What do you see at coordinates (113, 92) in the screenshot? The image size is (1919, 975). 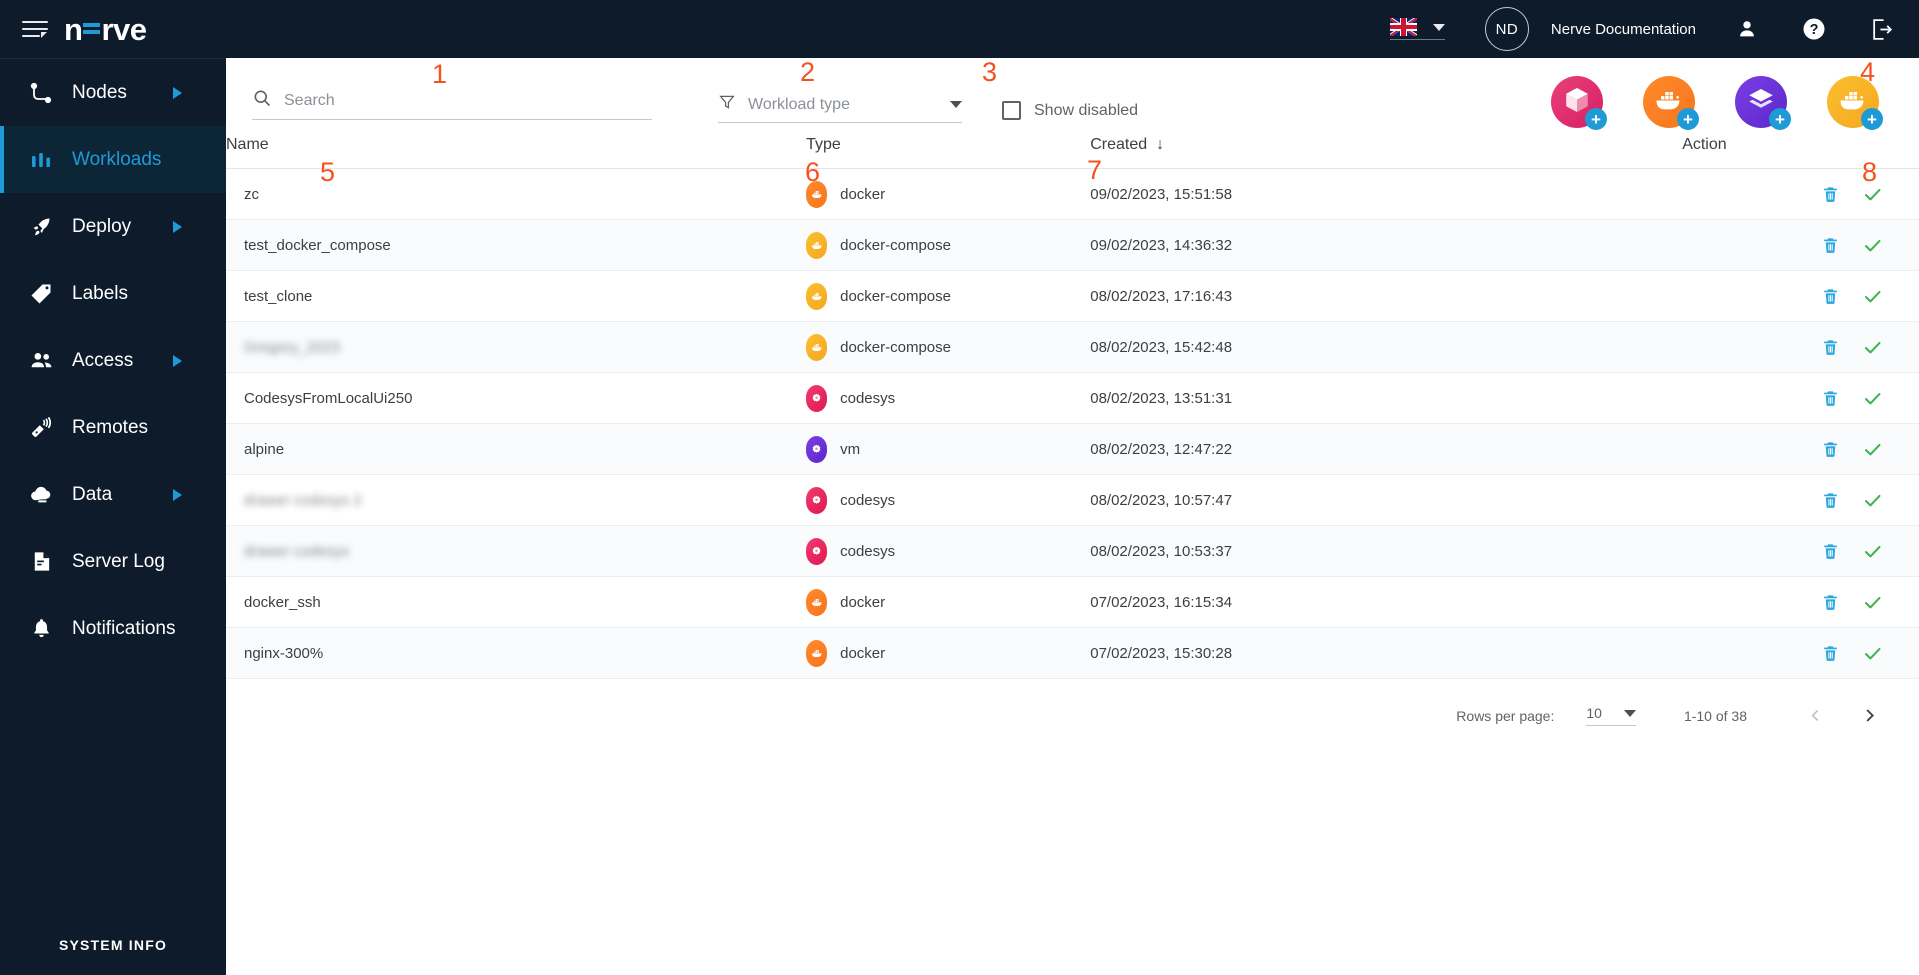 I see `sidebar-item-nodes: Nodes` at bounding box center [113, 92].